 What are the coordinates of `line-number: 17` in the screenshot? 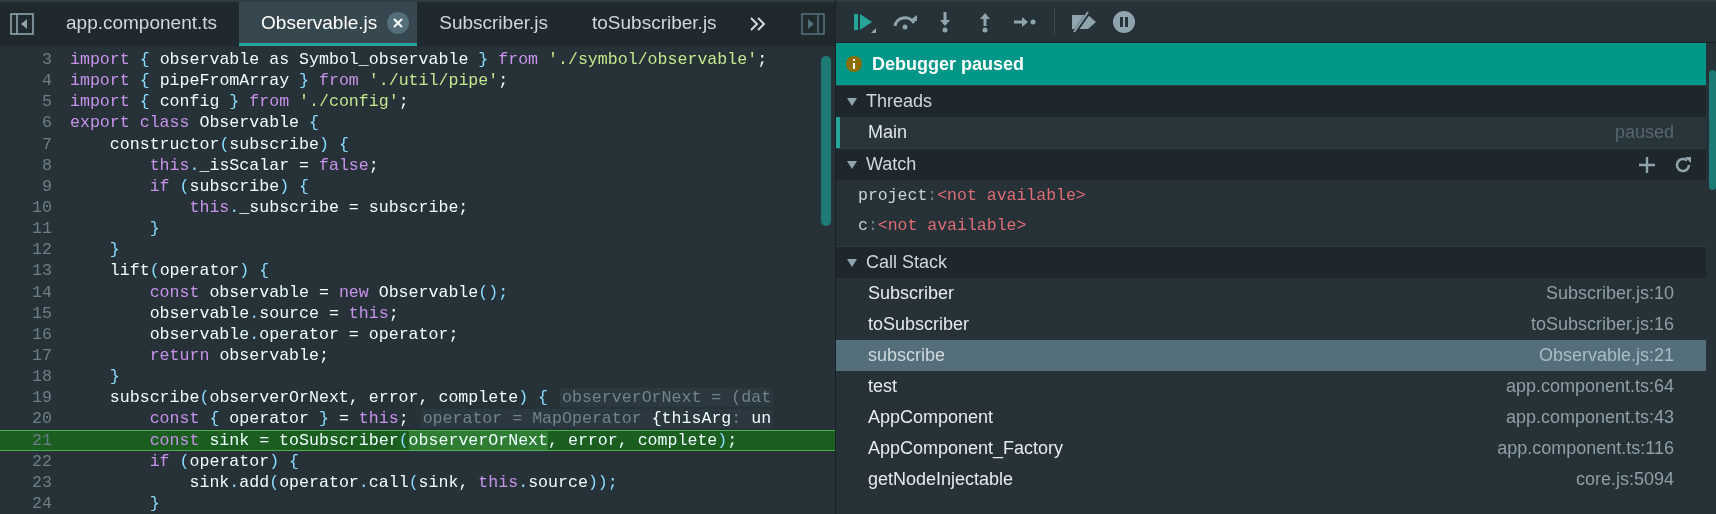 It's located at (42, 356).